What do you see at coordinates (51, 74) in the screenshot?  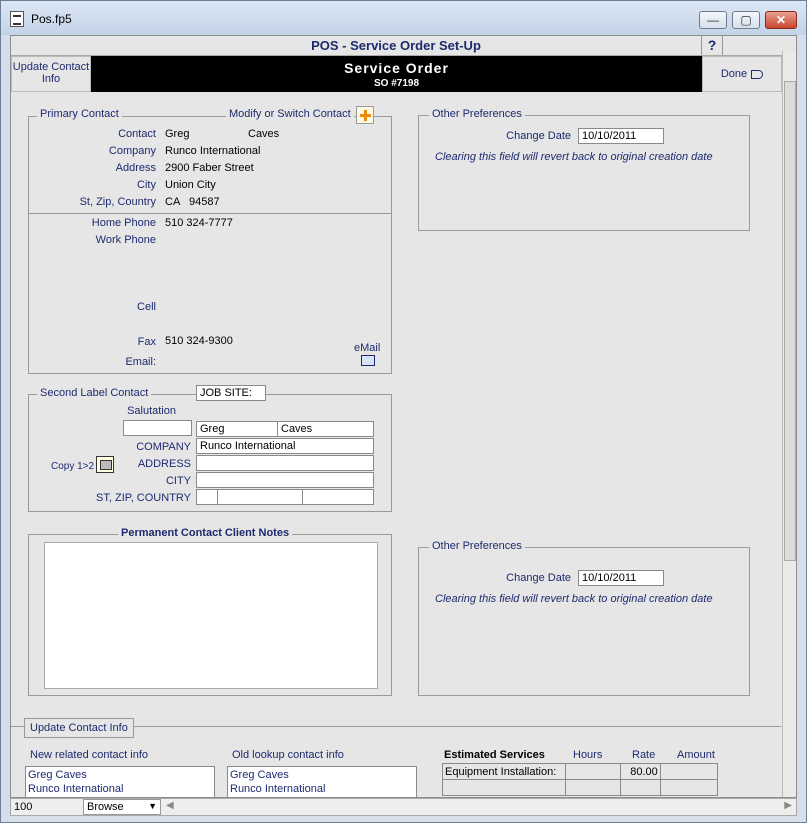 I see `update-contact-info-top-button: Update Contact Info` at bounding box center [51, 74].